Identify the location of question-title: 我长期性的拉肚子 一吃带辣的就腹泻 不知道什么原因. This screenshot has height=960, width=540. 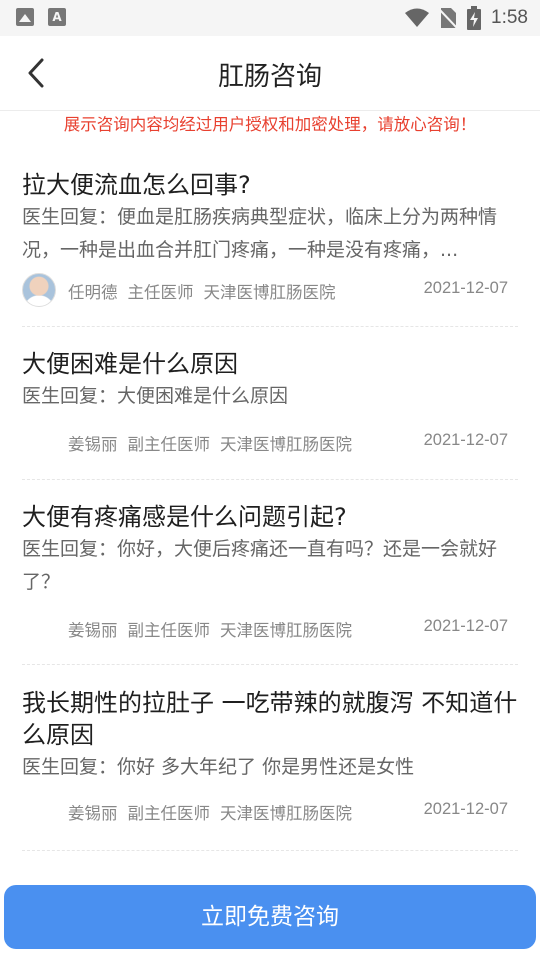
(270, 719).